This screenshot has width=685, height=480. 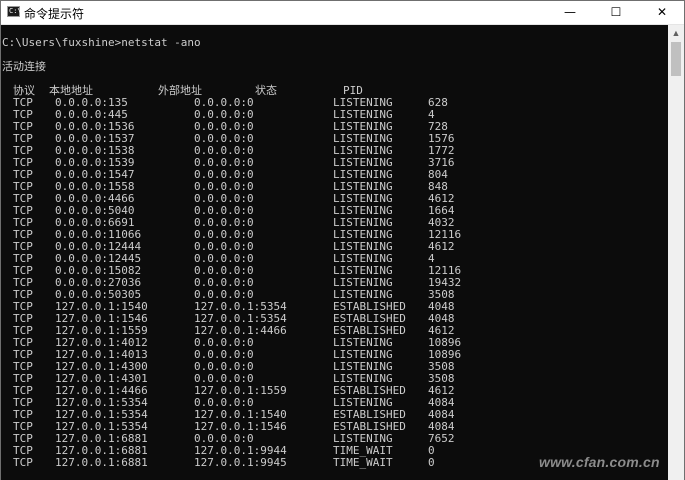 What do you see at coordinates (54, 14) in the screenshot?
I see `window-title: 命令提示符` at bounding box center [54, 14].